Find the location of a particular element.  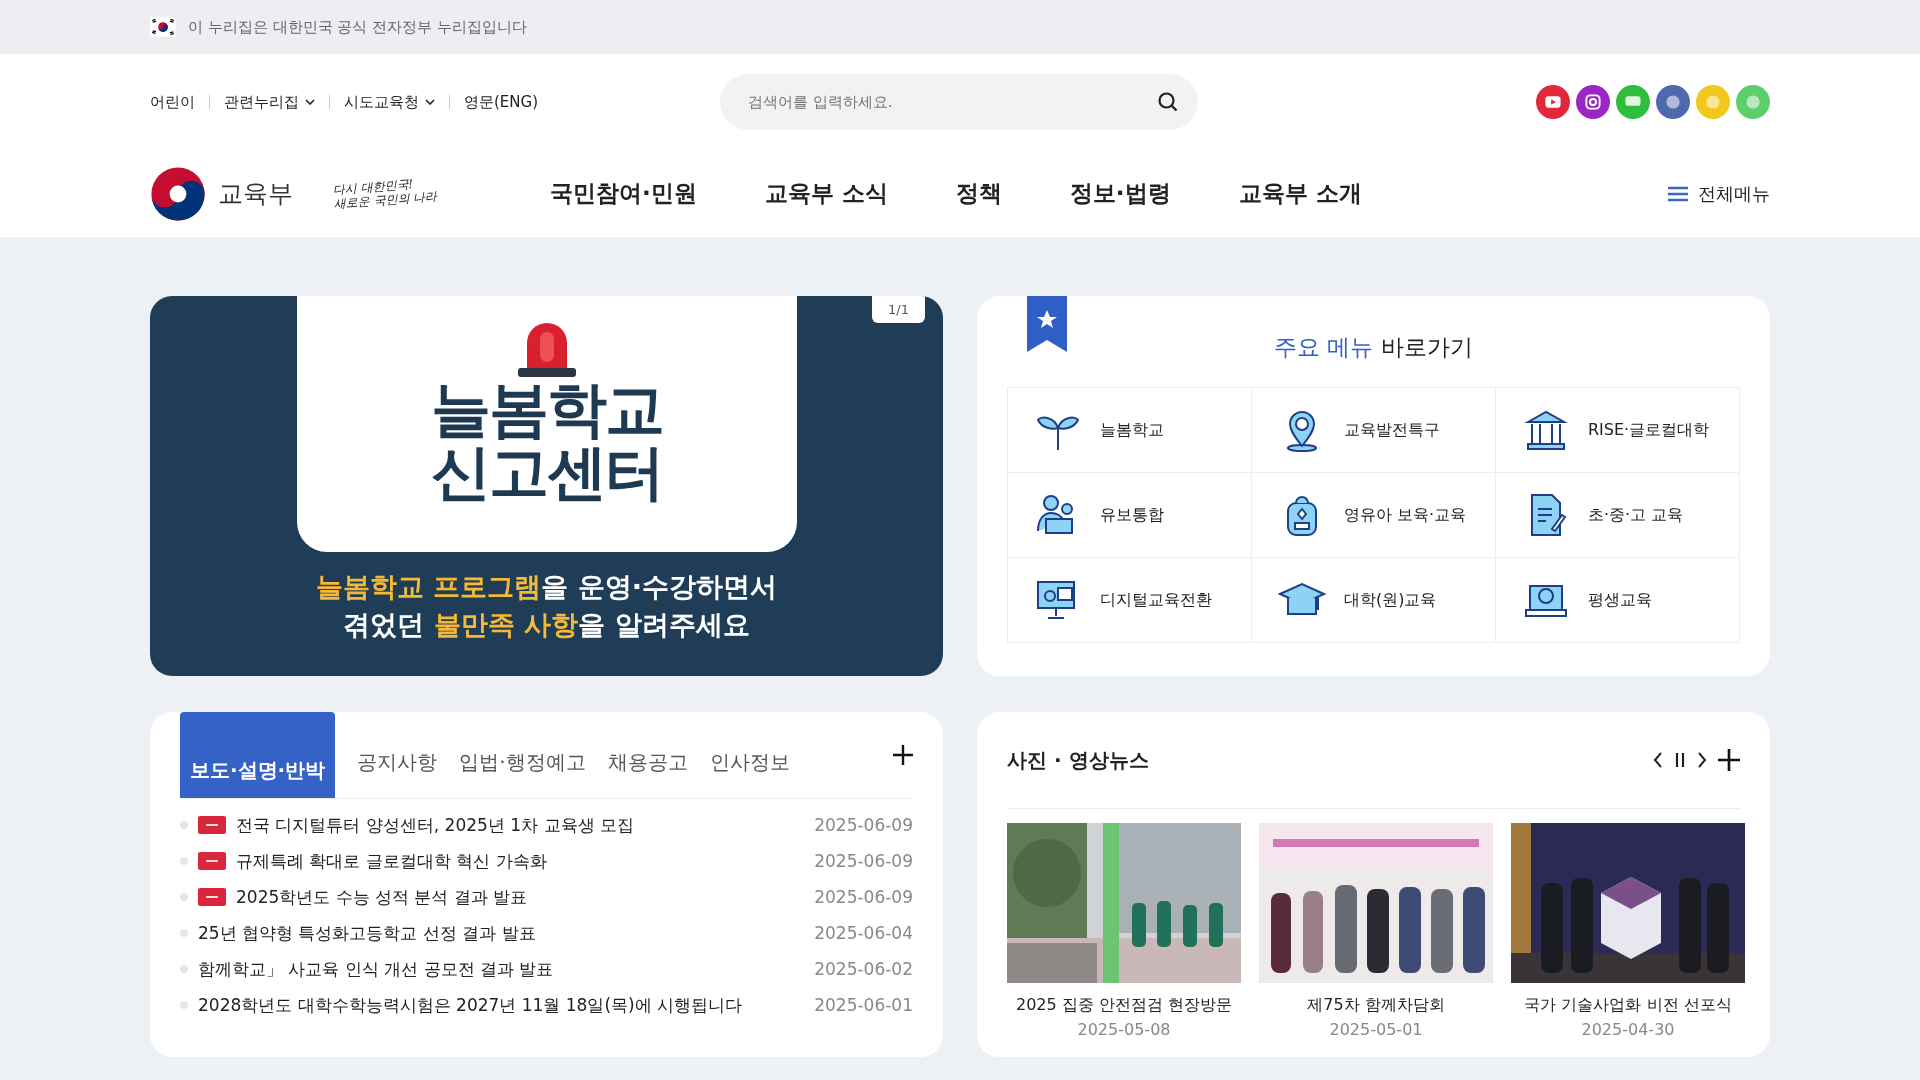

slide-counter: 1/1 is located at coordinates (898, 309).